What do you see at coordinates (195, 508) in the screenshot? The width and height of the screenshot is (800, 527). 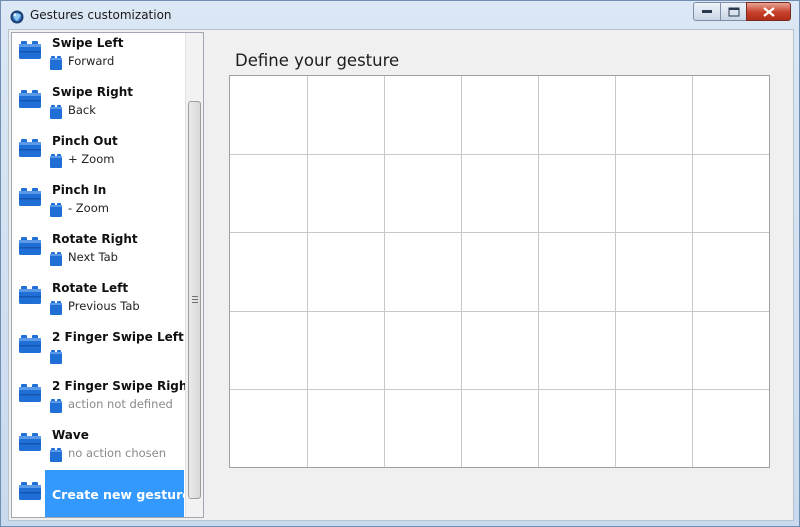 I see `scroll-down-arrow-icon` at bounding box center [195, 508].